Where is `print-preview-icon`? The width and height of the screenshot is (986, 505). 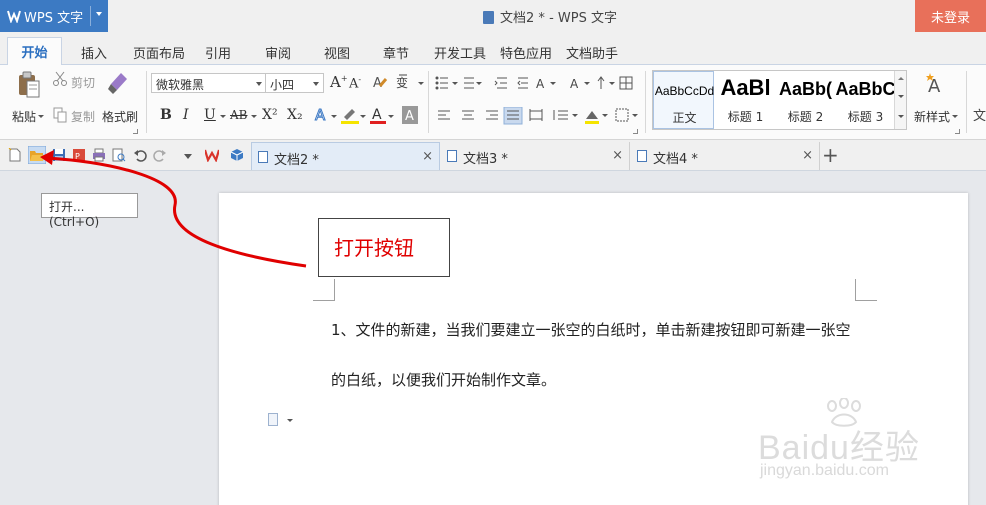 print-preview-icon is located at coordinates (119, 155).